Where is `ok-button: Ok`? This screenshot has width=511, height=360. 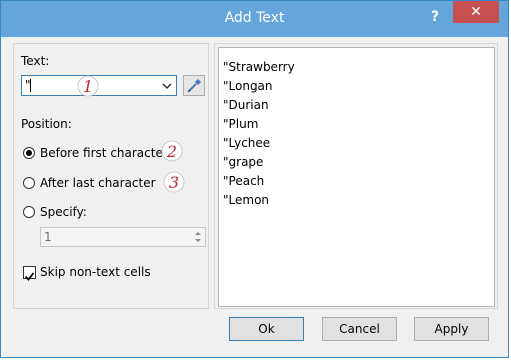
ok-button: Ok is located at coordinates (266, 329).